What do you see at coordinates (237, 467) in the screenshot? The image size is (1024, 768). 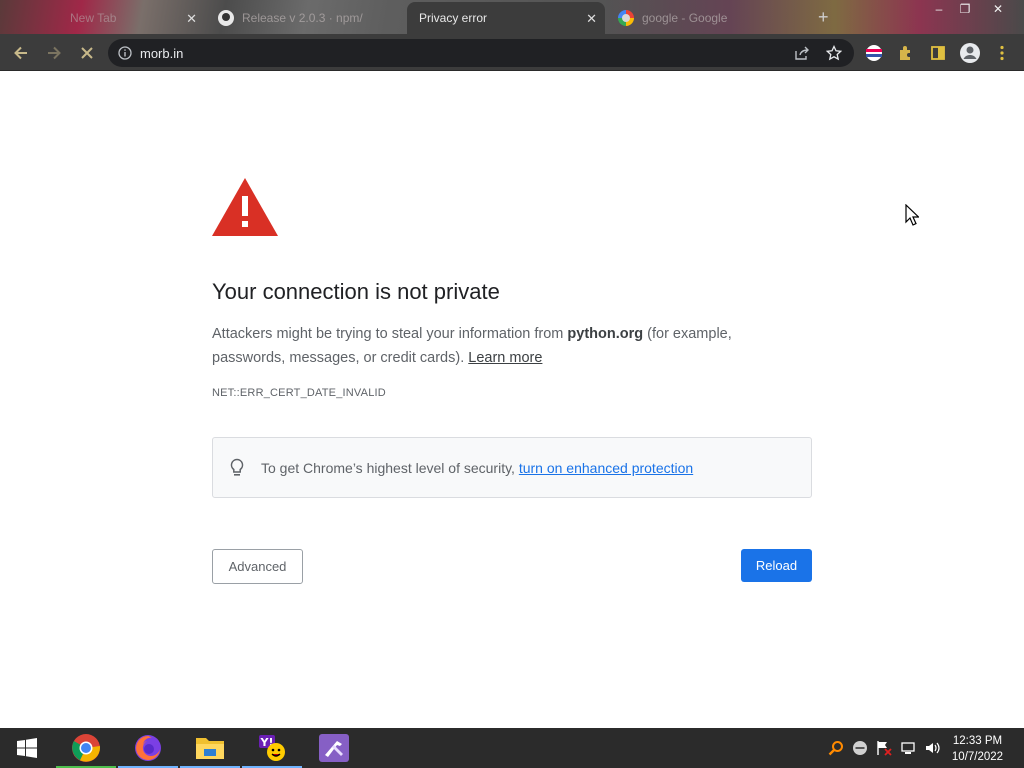 I see `lightbulb-icon` at bounding box center [237, 467].